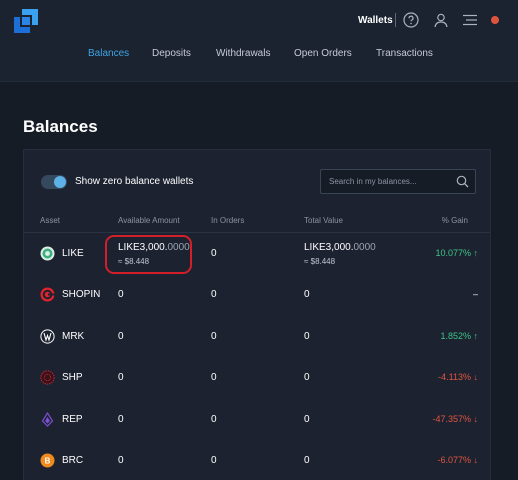  Describe the element at coordinates (323, 220) in the screenshot. I see `column-header-total-value: Total Value` at that location.